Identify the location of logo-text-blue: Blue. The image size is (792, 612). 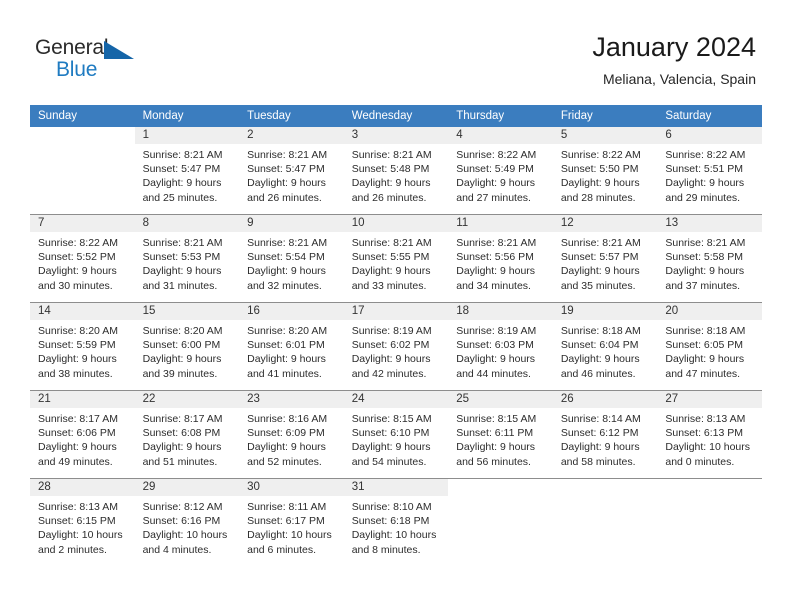
(77, 69).